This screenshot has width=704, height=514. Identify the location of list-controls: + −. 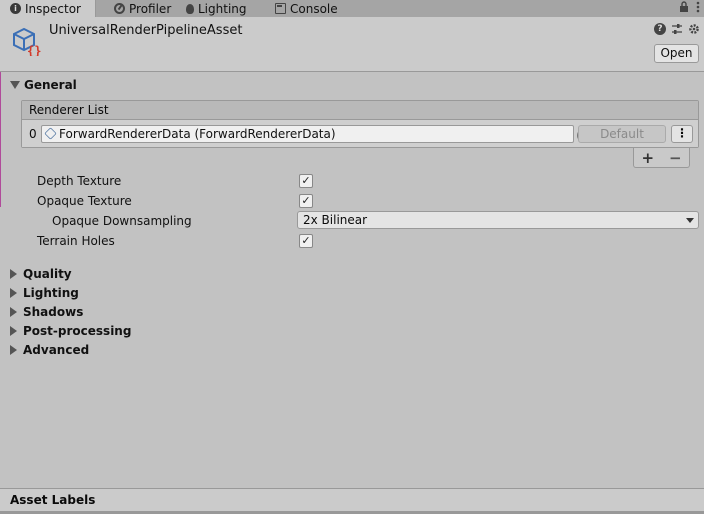
(661, 158).